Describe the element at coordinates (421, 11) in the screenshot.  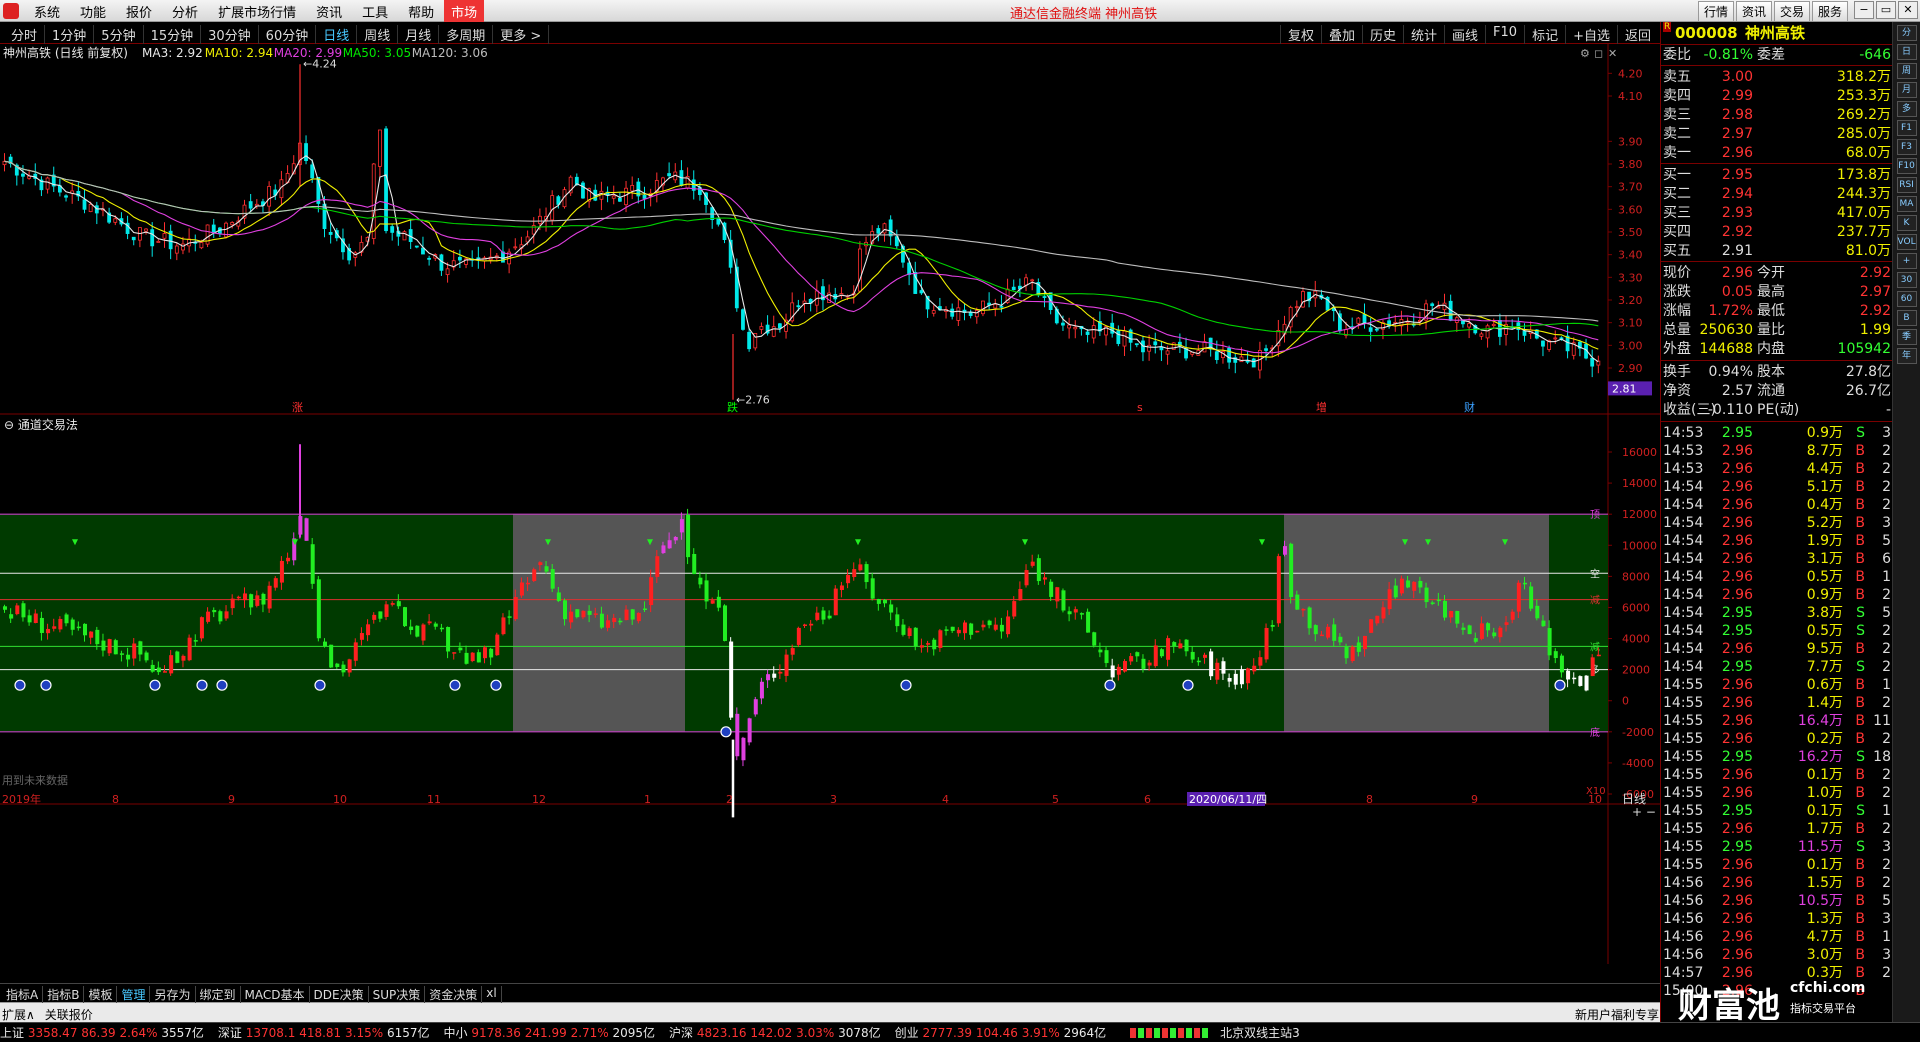
I see `menu-item-7: 帮助` at that location.